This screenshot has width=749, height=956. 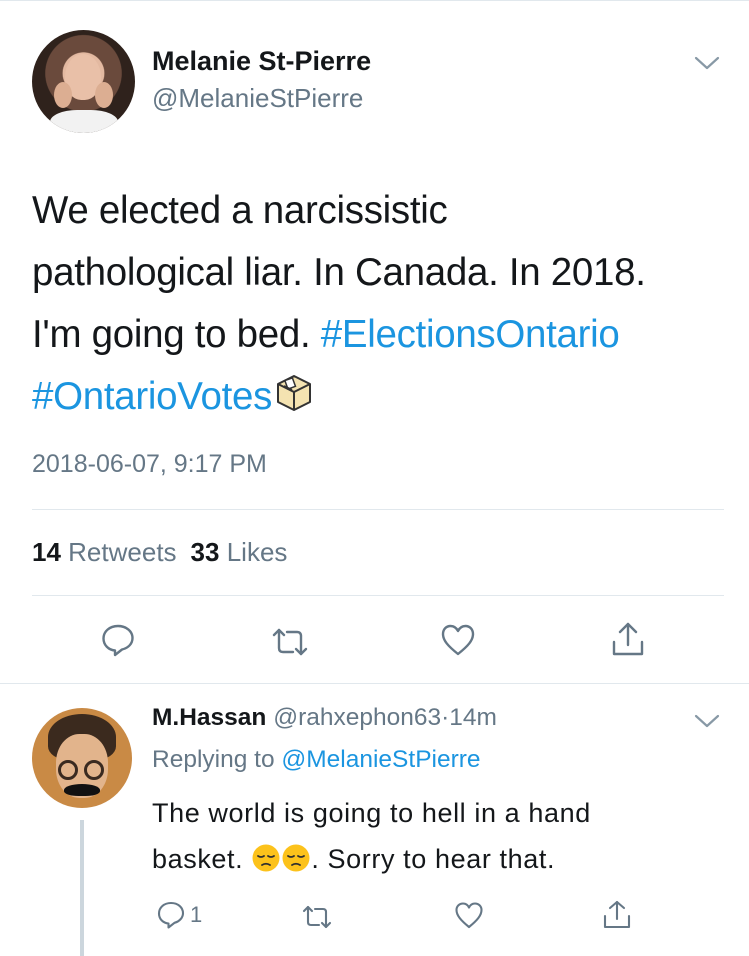 What do you see at coordinates (357, 717) in the screenshot?
I see `reply-author-handle: @rahxephon63` at bounding box center [357, 717].